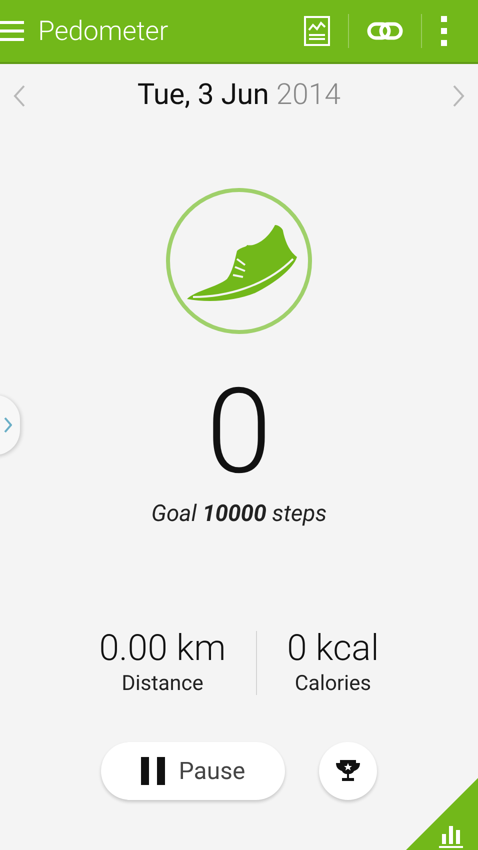 The width and height of the screenshot is (478, 850). Describe the element at coordinates (12, 31) in the screenshot. I see `menu-icon` at that location.